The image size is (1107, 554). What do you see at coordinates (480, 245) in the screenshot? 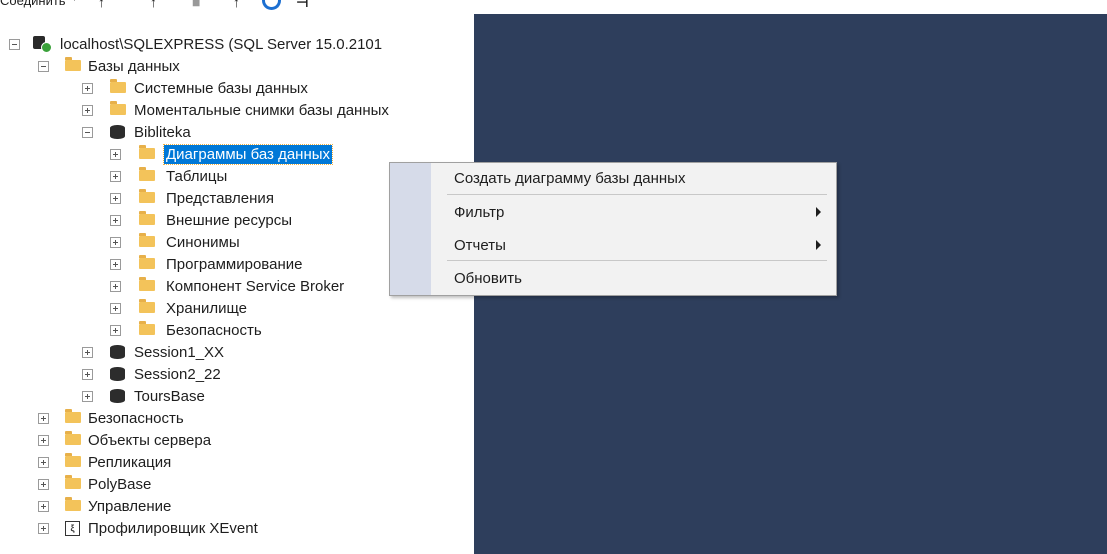
I see `menu-item-label: Отчеты` at bounding box center [480, 245].